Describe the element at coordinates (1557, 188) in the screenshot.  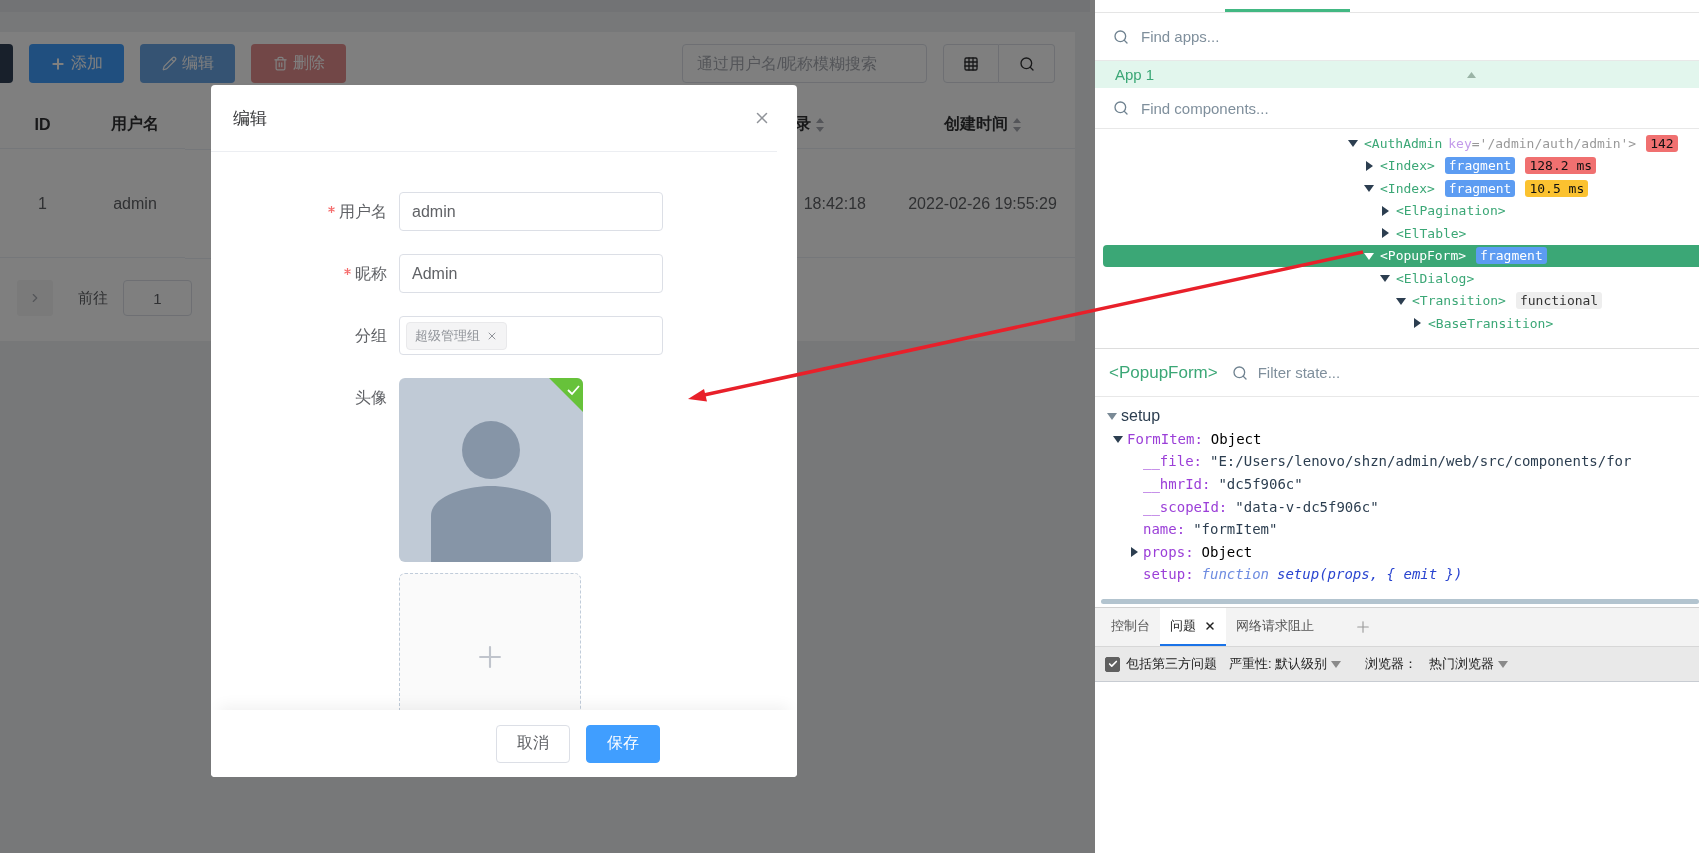
I see `component-badge: 10.5 ms` at that location.